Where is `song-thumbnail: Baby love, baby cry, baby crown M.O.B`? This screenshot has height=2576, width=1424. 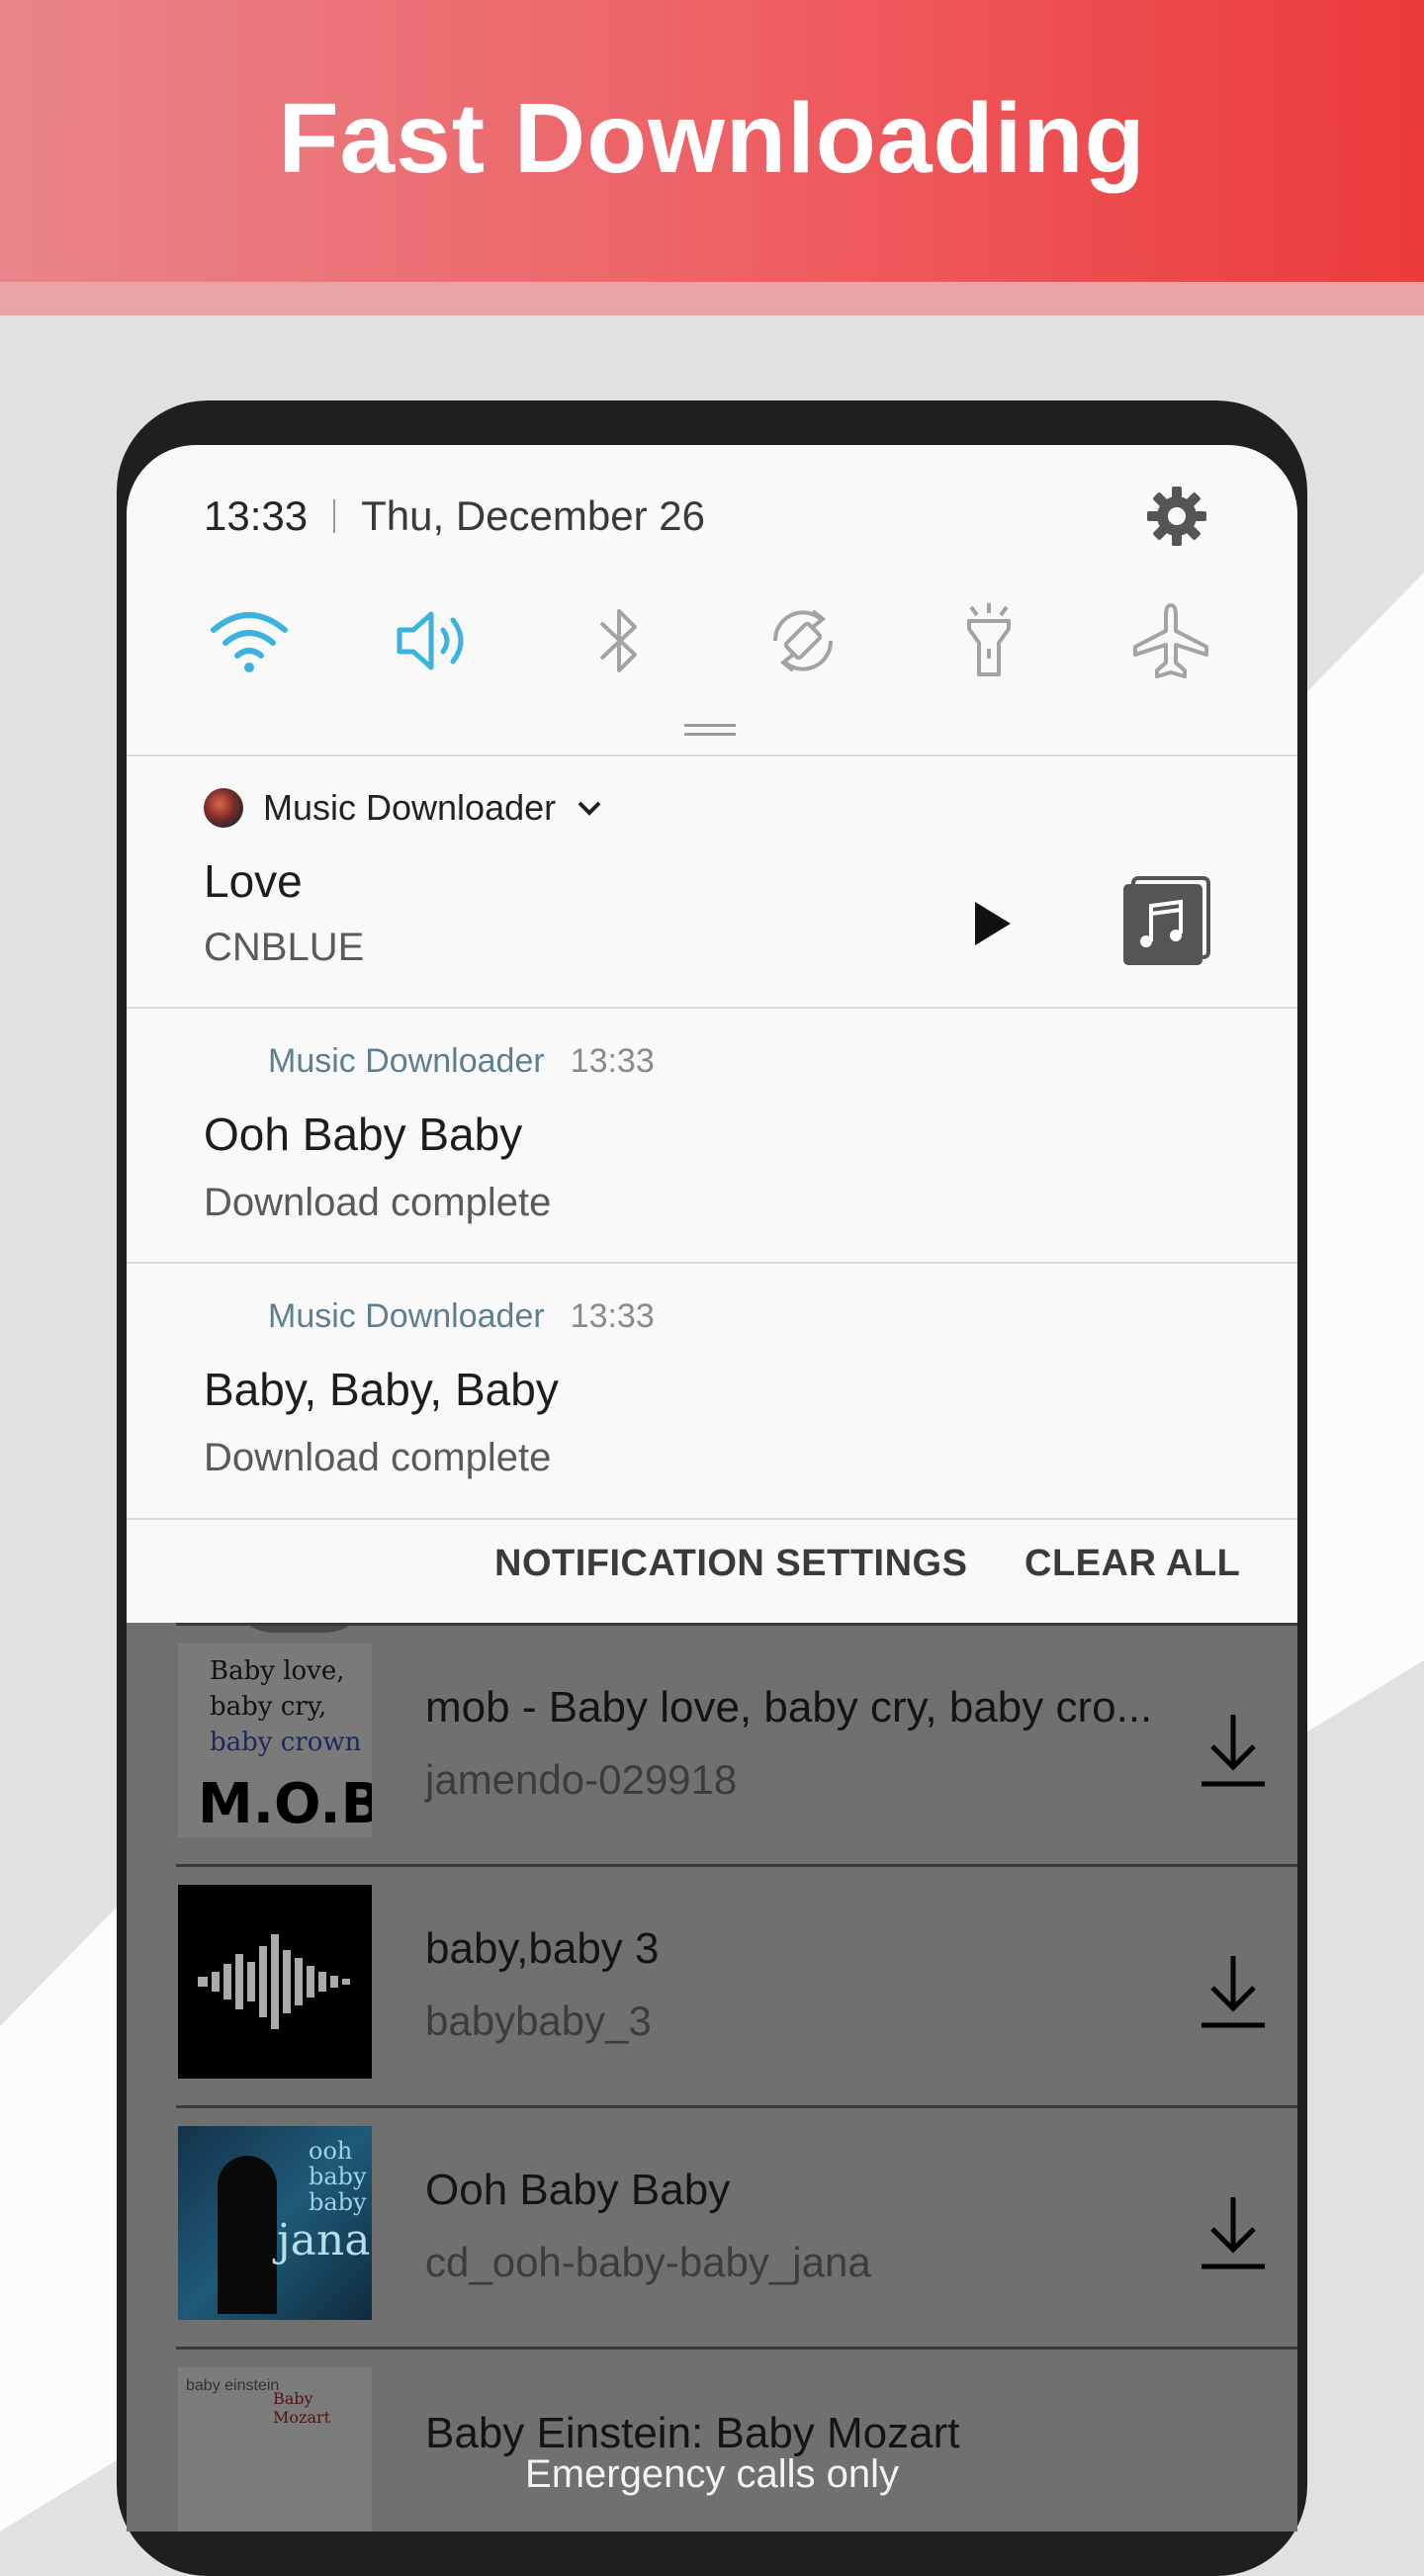
song-thumbnail: Baby love, baby cry, baby crown M.O.B is located at coordinates (275, 1740).